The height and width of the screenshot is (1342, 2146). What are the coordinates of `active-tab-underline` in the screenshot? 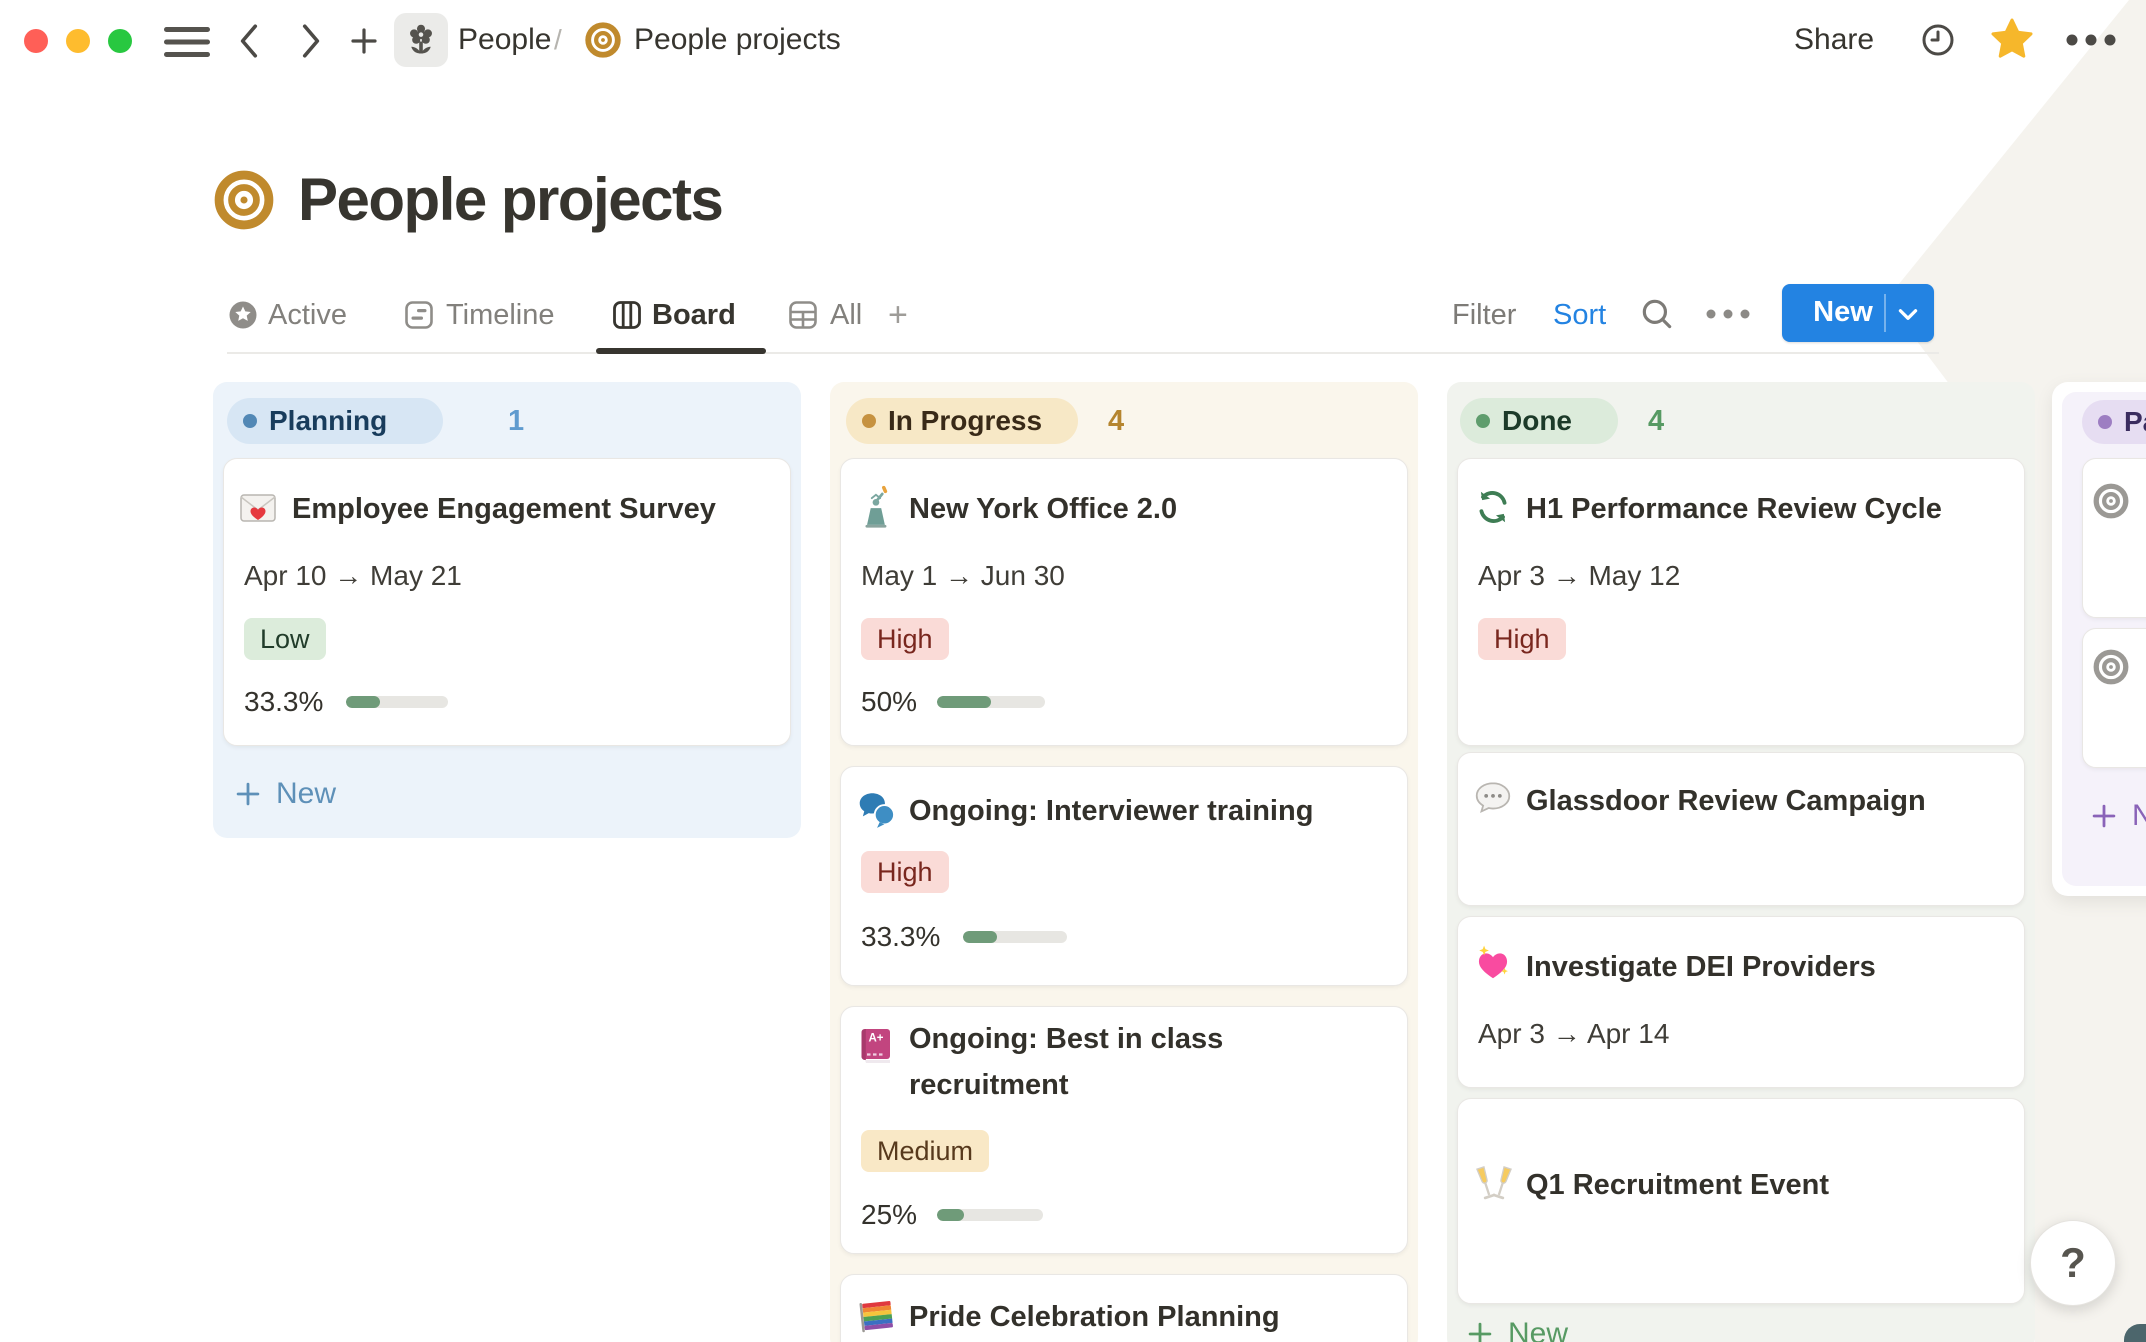 It's located at (681, 351).